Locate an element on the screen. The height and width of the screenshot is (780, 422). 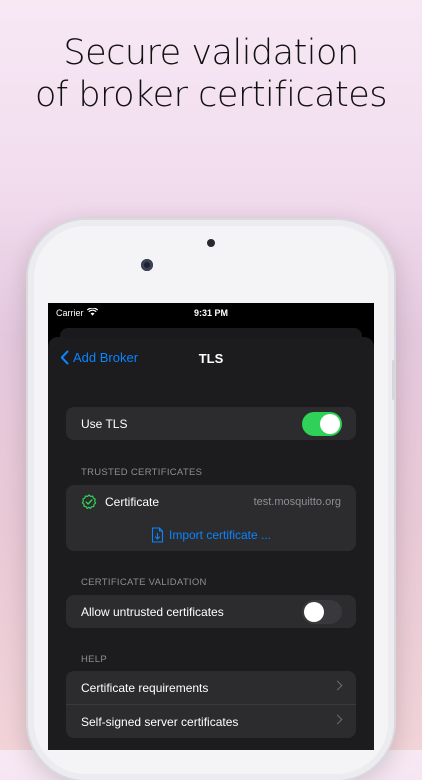
certificate-validation-group: Allow untrusted certificates is located at coordinates (211, 611).